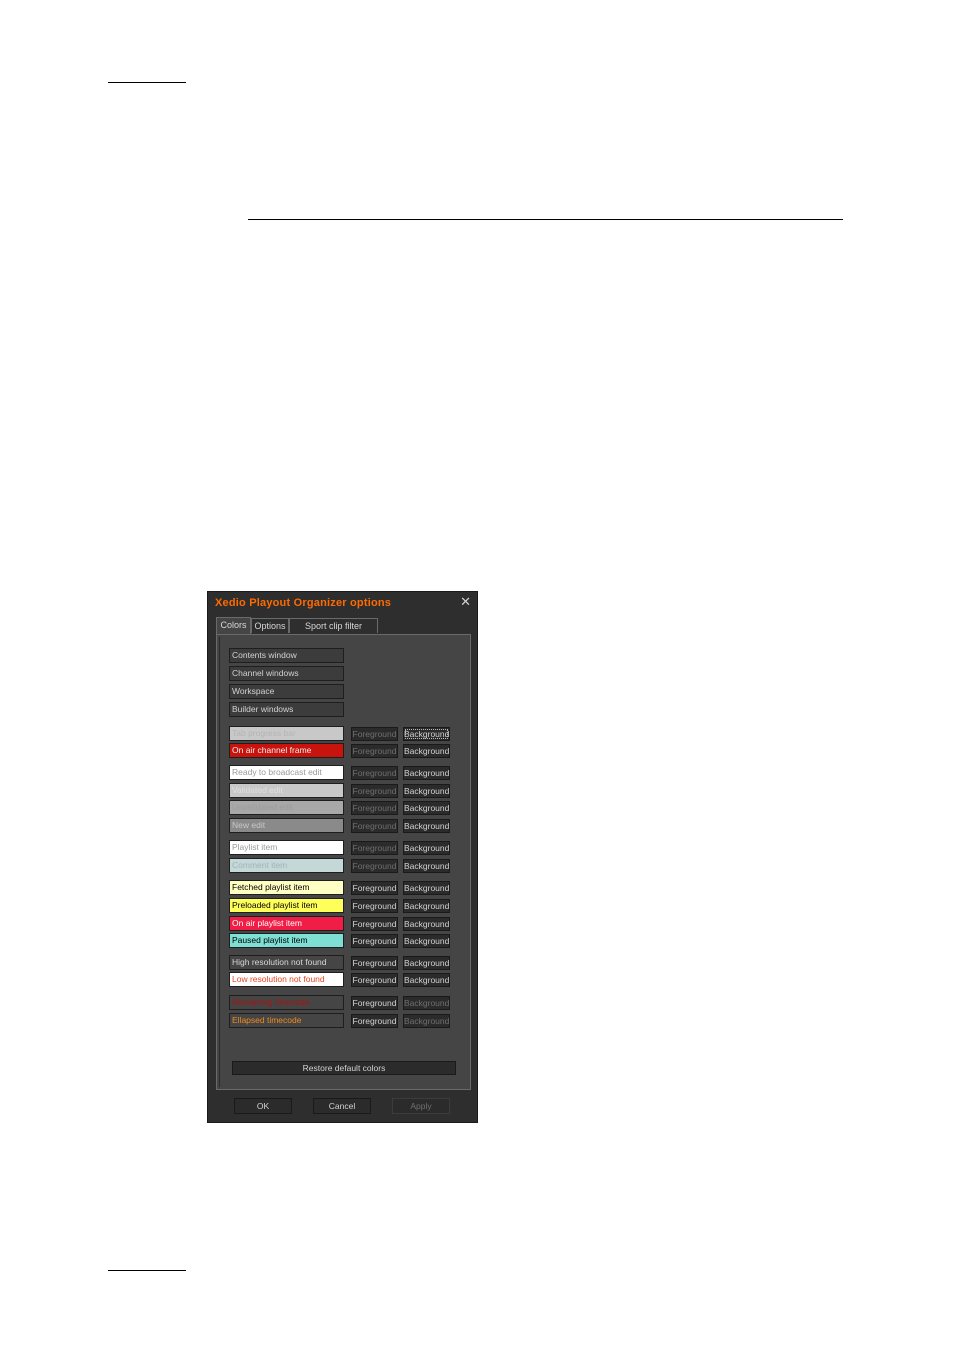 The height and width of the screenshot is (1350, 954). What do you see at coordinates (426, 791) in the screenshot?
I see `background-button-validated-edit: Background` at bounding box center [426, 791].